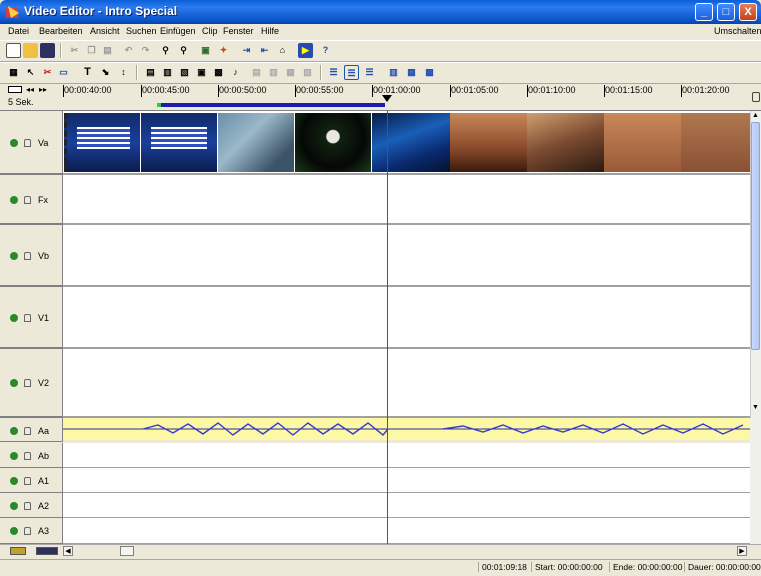 The width and height of the screenshot is (761, 576). What do you see at coordinates (223, 50) in the screenshot?
I see `effects-icon: ✦` at bounding box center [223, 50].